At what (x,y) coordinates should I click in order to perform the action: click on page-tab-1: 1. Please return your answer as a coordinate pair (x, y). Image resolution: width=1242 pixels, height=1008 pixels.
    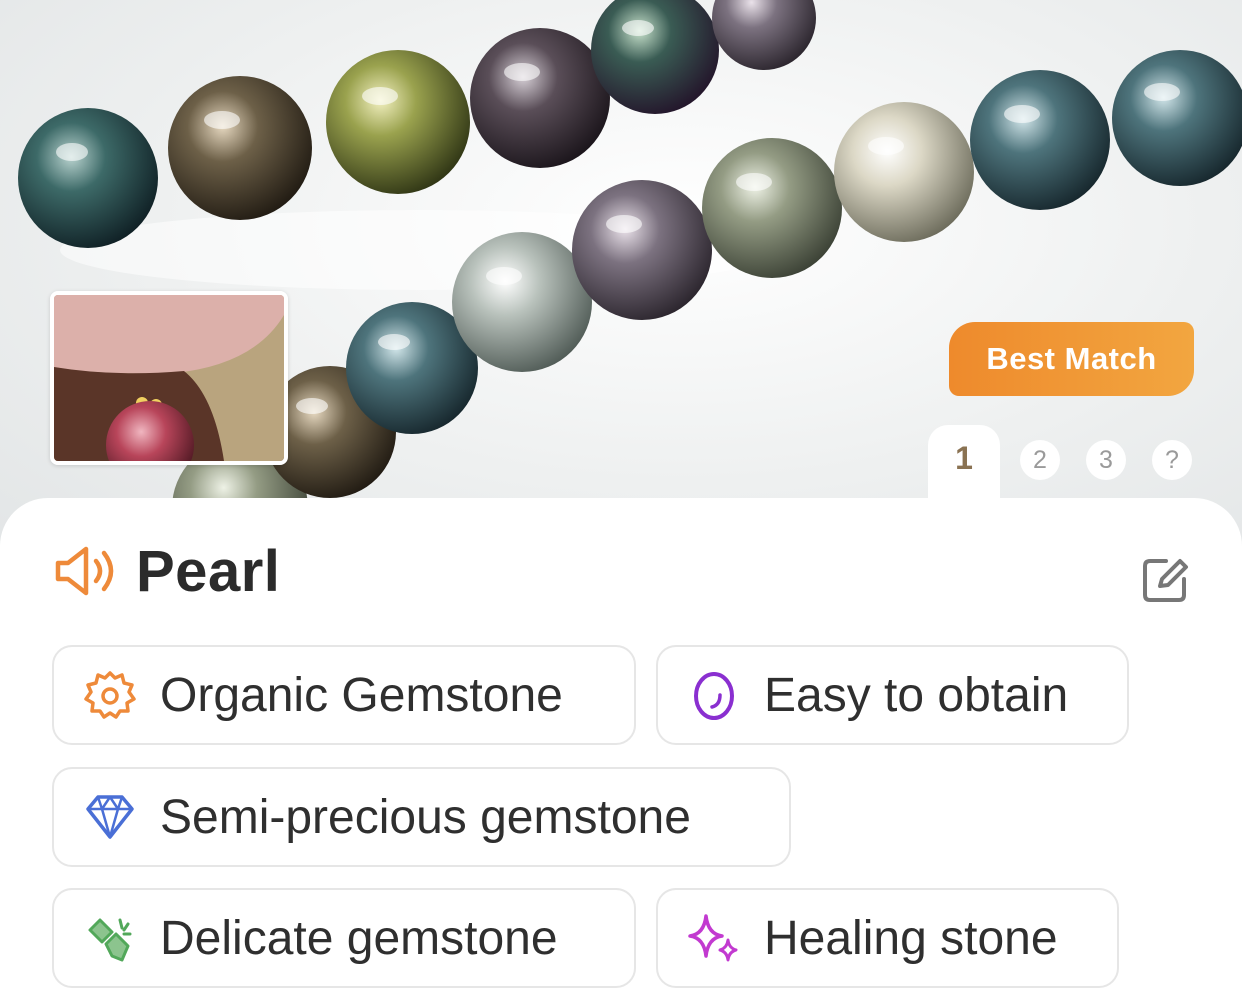
    Looking at the image, I should click on (964, 465).